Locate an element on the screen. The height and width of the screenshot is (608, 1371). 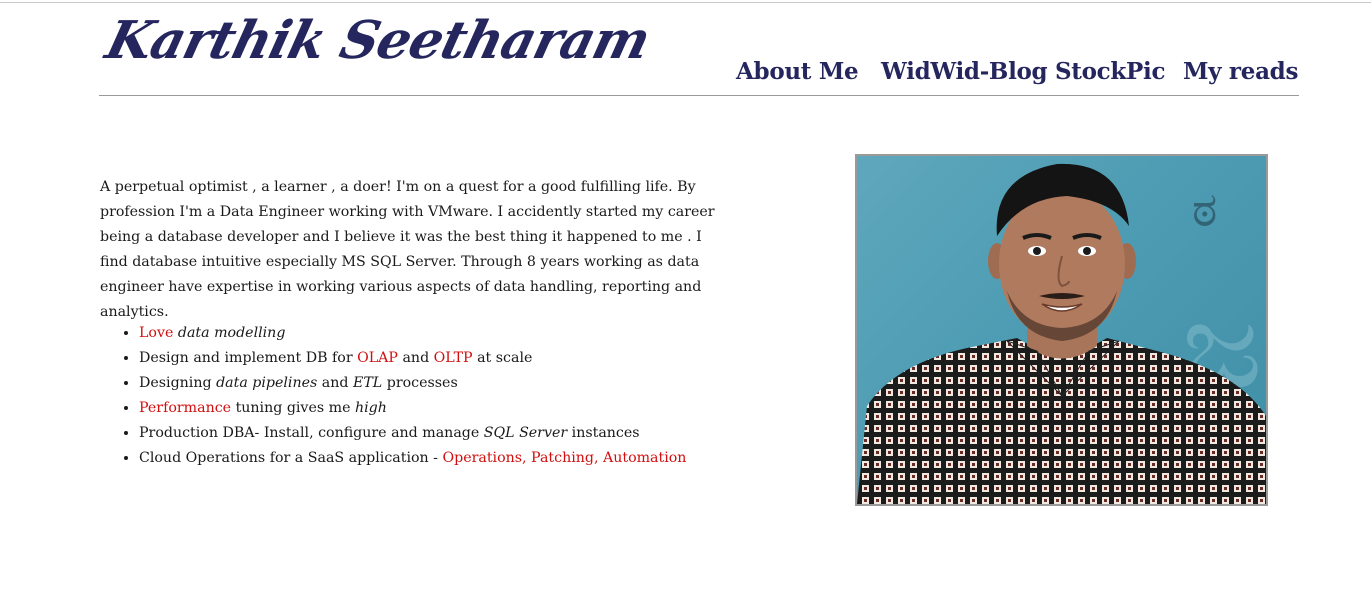
skill-highlight: OLAP is located at coordinates (377, 358).